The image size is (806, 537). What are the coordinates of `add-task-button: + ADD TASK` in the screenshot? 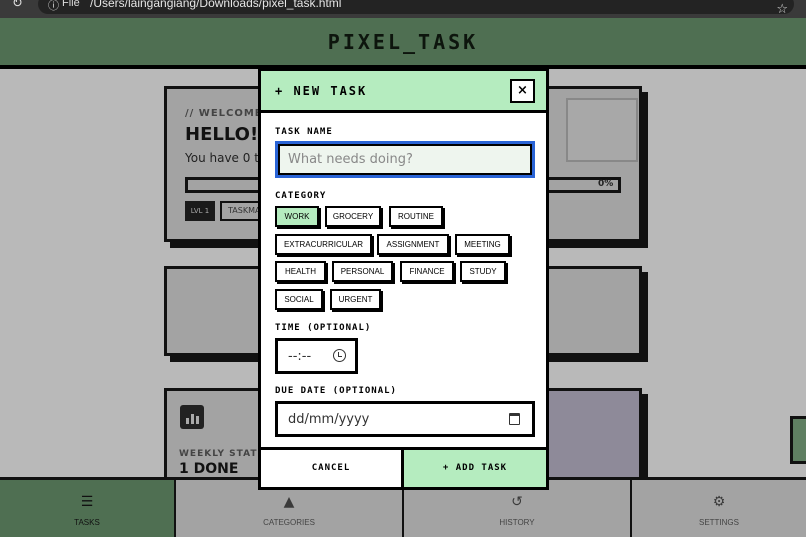 It's located at (475, 468).